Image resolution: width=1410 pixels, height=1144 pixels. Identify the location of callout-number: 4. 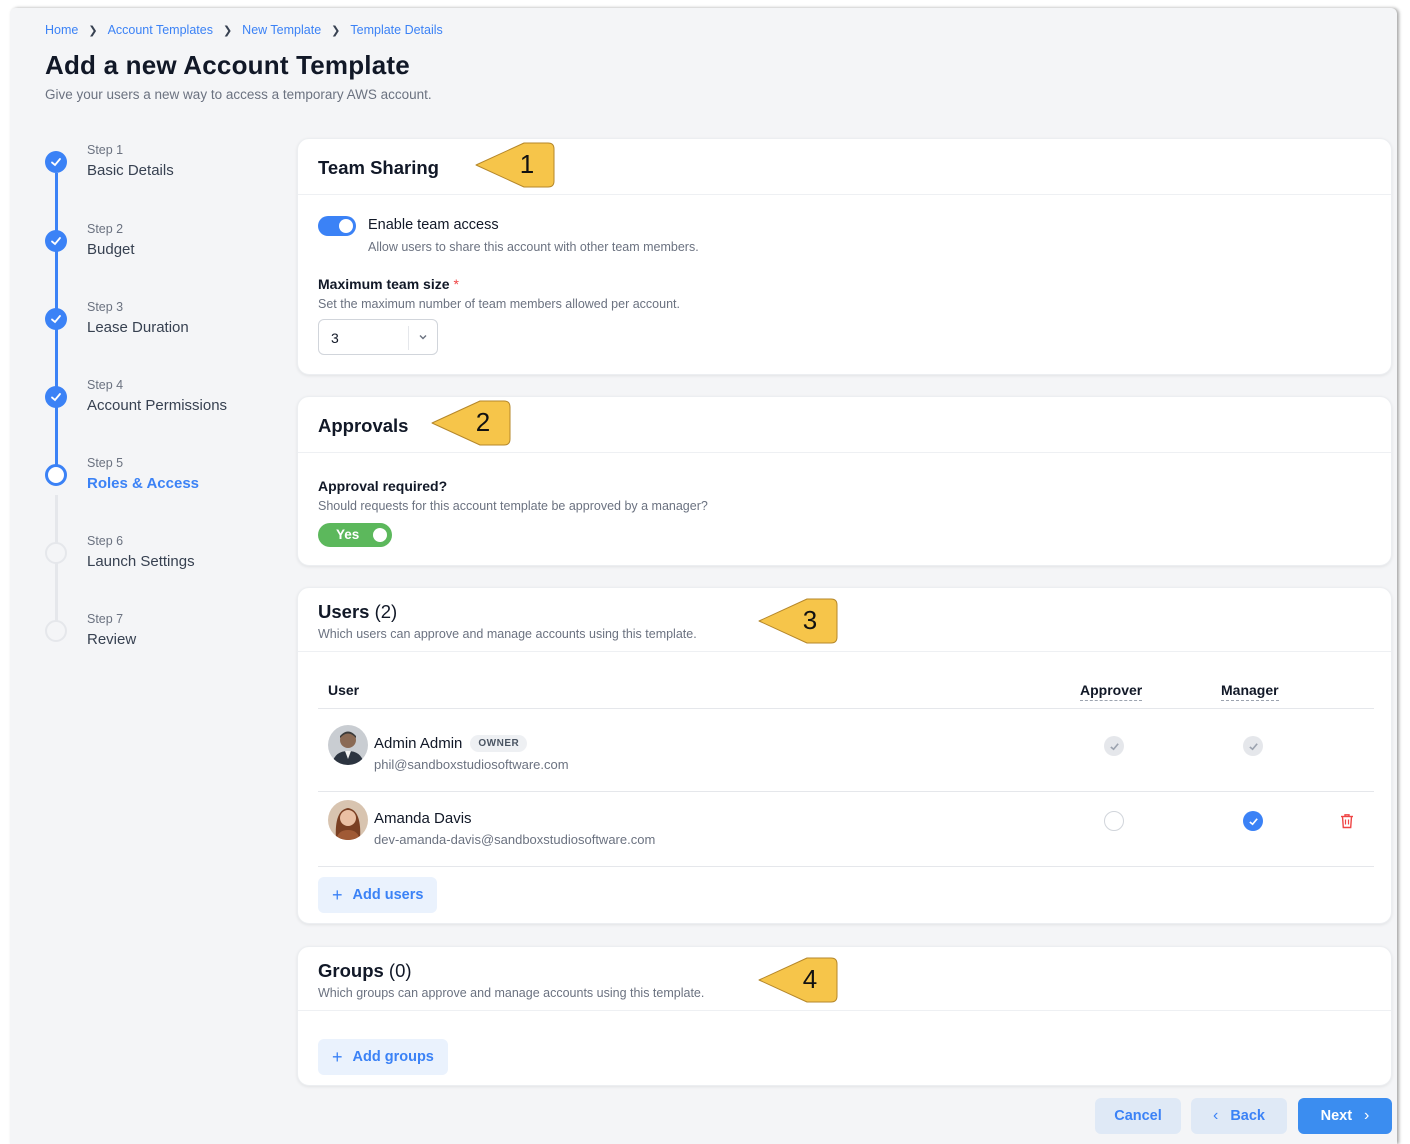
(810, 979).